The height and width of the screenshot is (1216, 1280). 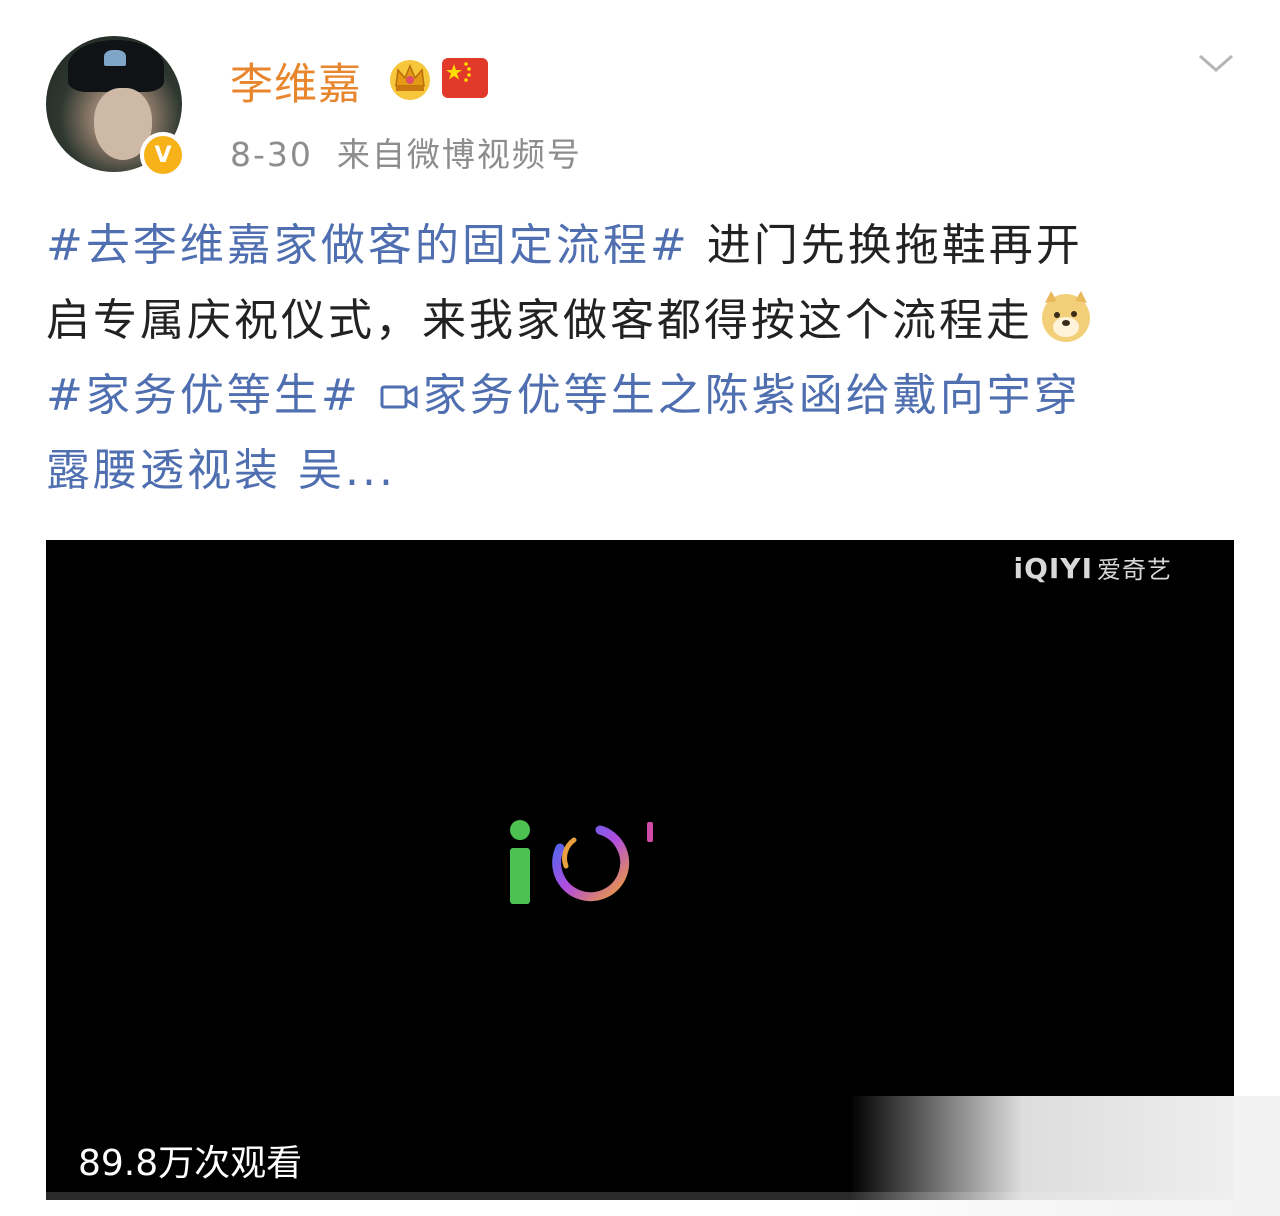 What do you see at coordinates (368, 245) in the screenshot?
I see `hashtag-link: #去李维嘉家做客的固定流程#` at bounding box center [368, 245].